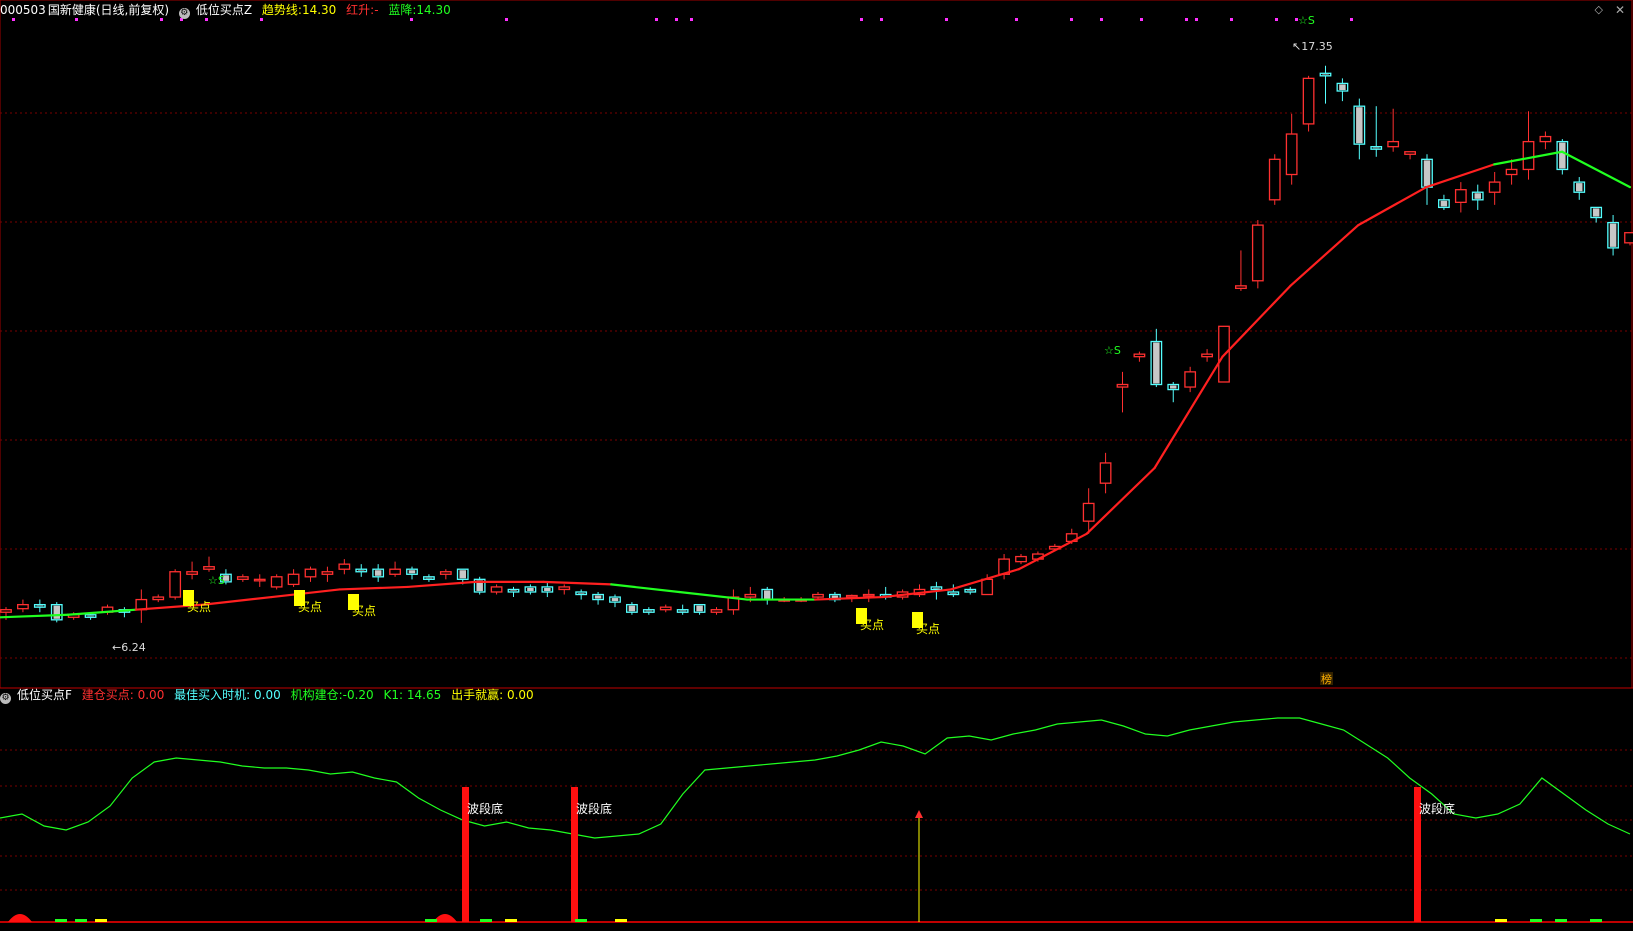 This screenshot has height=931, width=1633. What do you see at coordinates (20, 918) in the screenshot?
I see `red-hump-marker` at bounding box center [20, 918].